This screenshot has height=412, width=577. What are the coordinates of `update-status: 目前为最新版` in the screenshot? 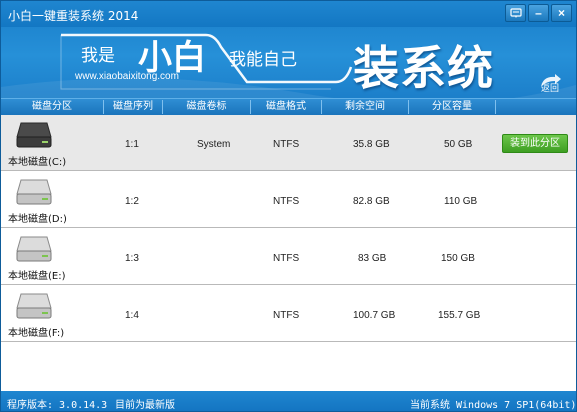 It's located at (145, 405).